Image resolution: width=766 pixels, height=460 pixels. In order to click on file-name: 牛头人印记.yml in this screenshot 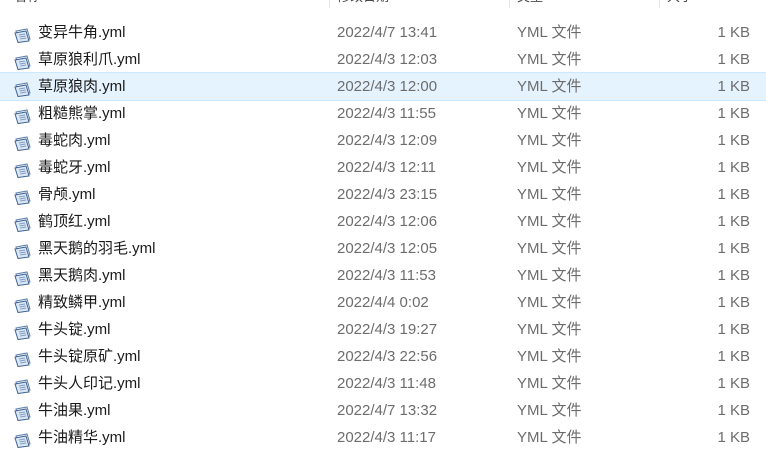, I will do `click(89, 383)`.